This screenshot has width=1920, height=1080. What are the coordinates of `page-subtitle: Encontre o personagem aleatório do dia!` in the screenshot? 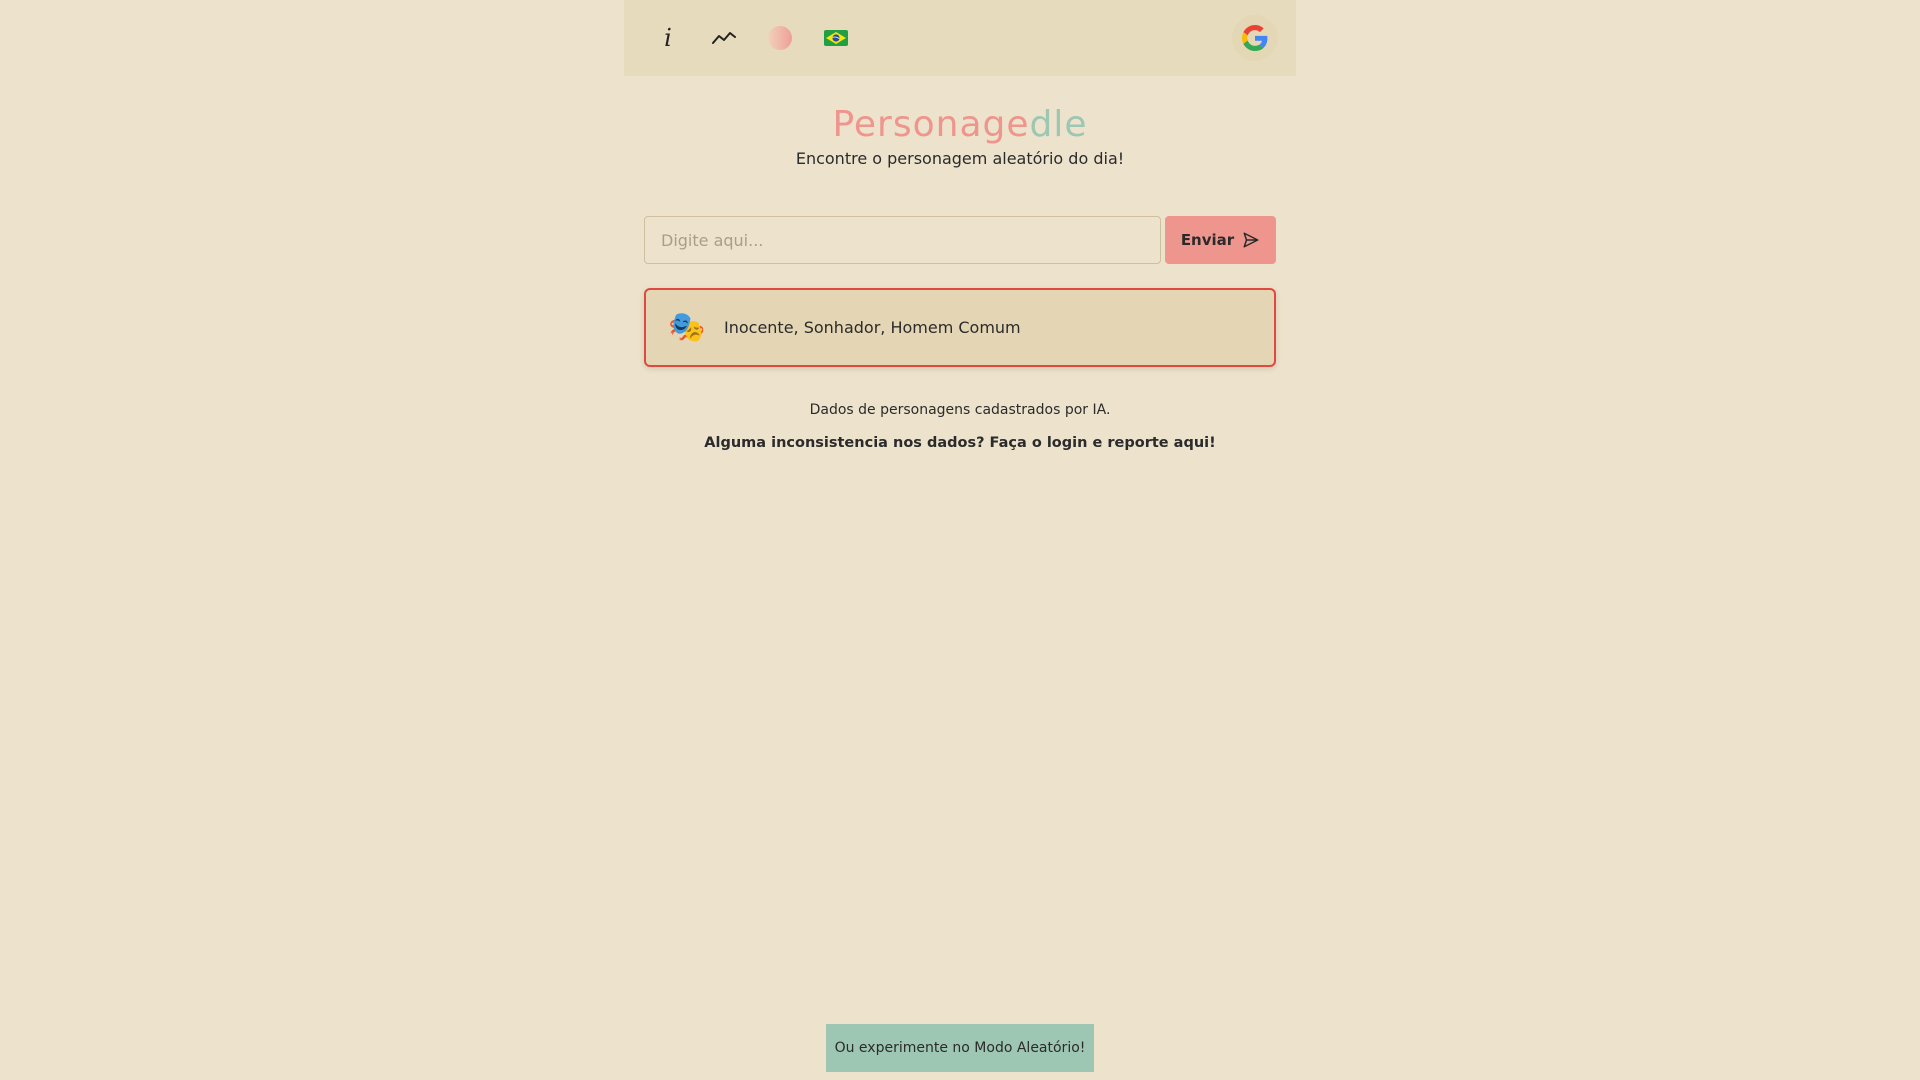 It's located at (960, 158).